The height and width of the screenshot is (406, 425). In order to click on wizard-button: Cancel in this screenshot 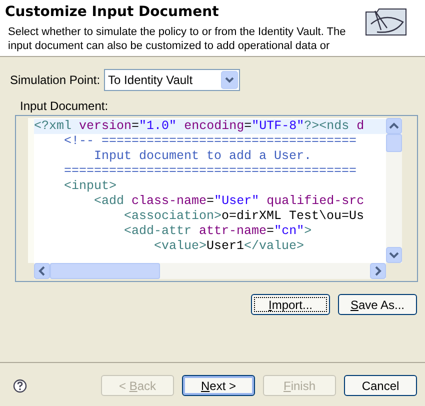, I will do `click(380, 385)`.